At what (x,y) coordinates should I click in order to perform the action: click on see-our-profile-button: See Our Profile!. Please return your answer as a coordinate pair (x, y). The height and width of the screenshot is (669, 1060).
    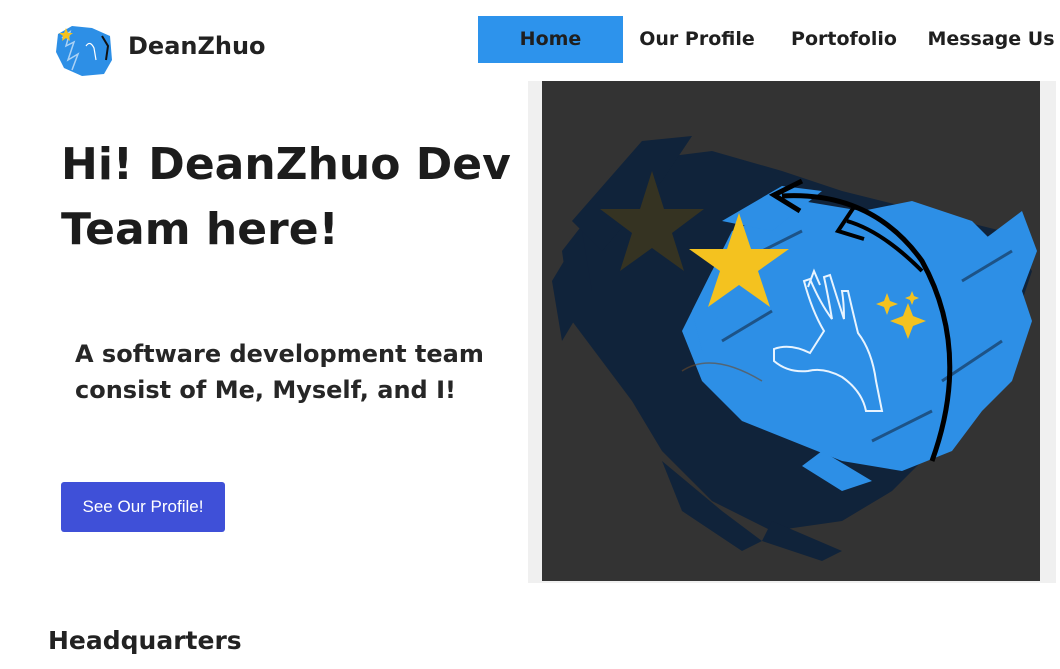
    Looking at the image, I should click on (143, 507).